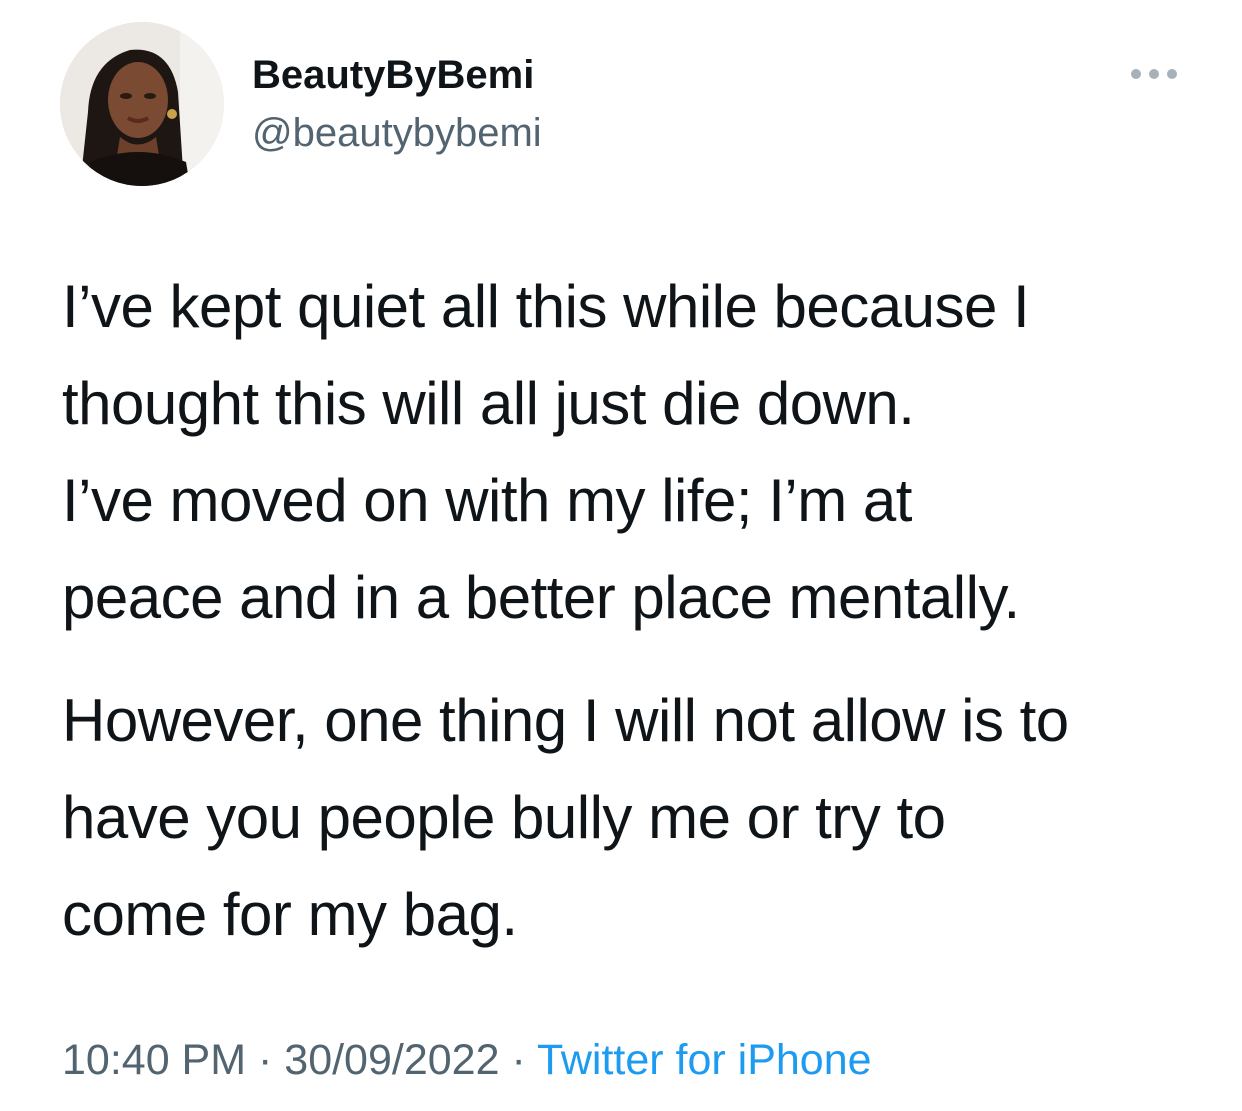 The height and width of the screenshot is (1111, 1242). What do you see at coordinates (1154, 74) in the screenshot?
I see `more-horizontal-icon` at bounding box center [1154, 74].